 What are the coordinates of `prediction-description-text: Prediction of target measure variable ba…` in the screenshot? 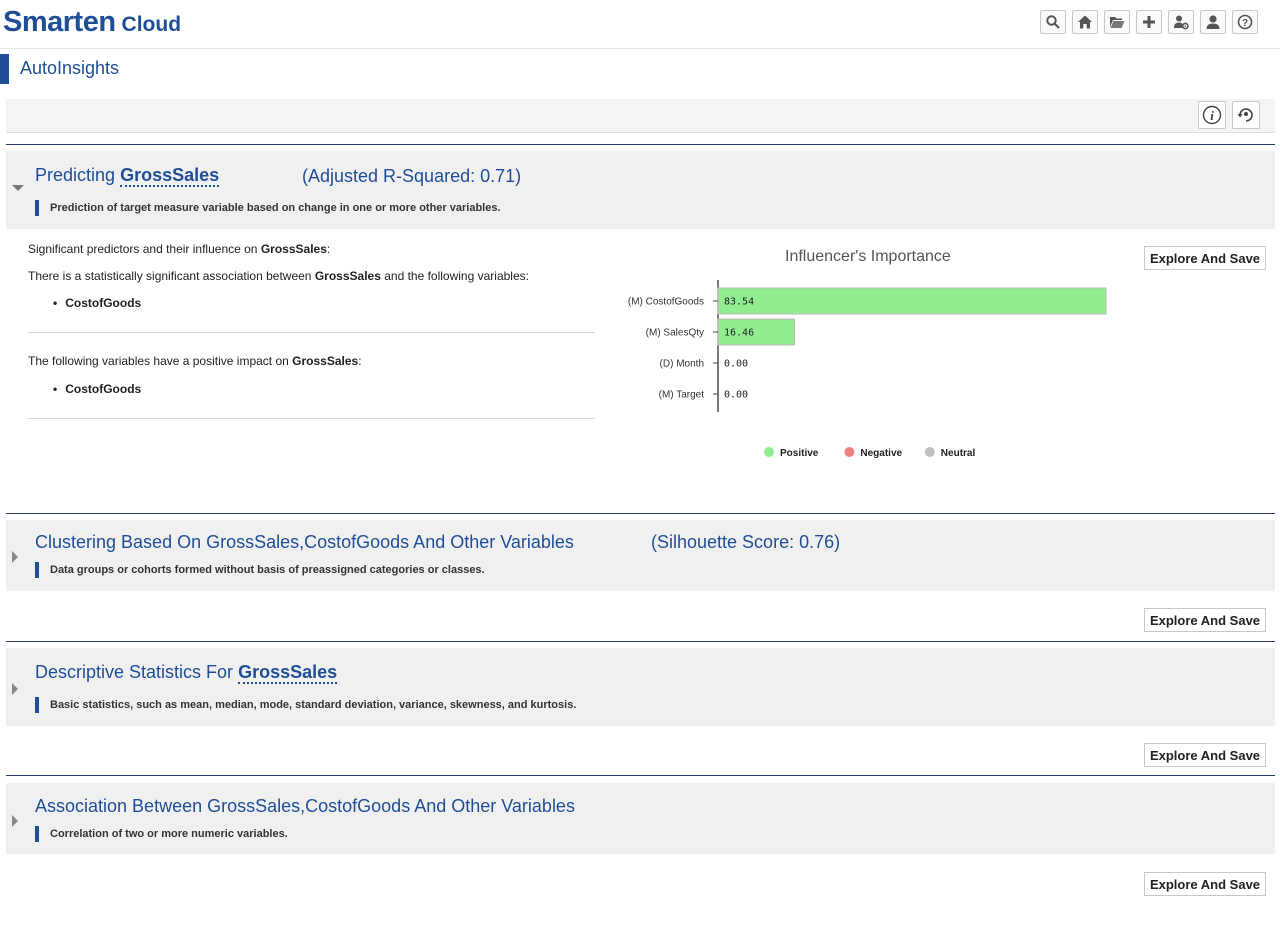 It's located at (275, 208).